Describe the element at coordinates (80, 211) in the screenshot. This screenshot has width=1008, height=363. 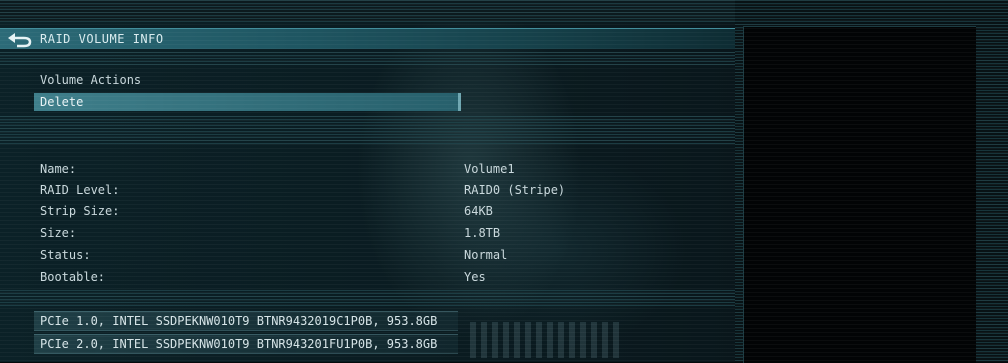
I see `strip-size-label: Strip Size:` at that location.